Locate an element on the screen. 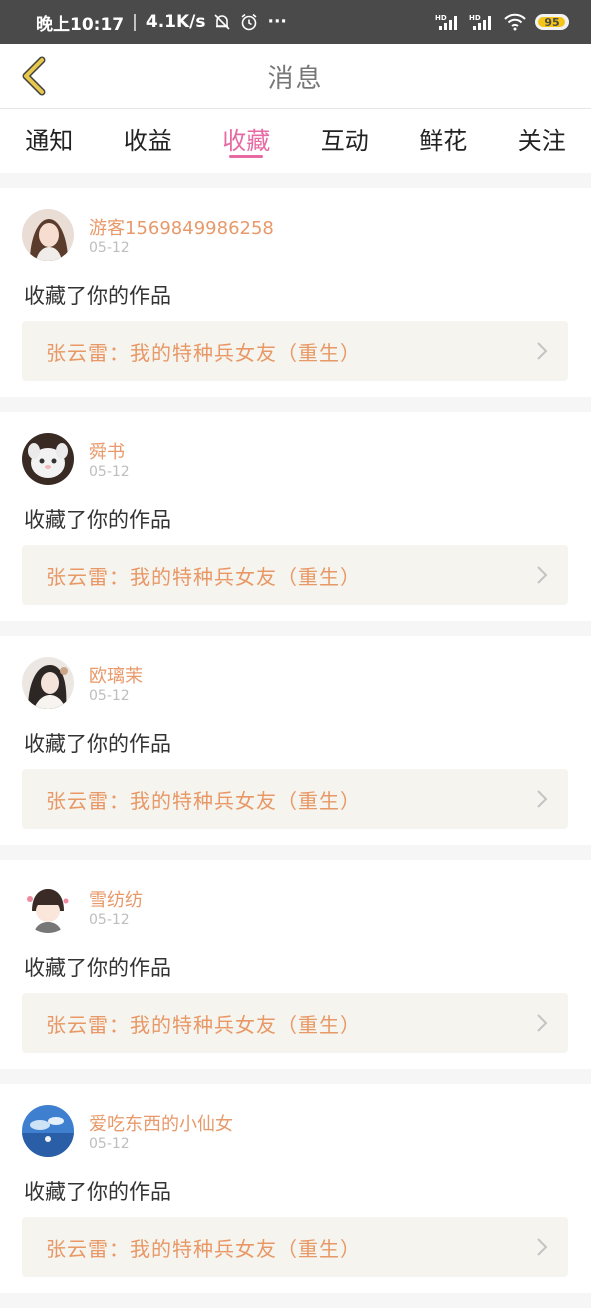 The height and width of the screenshot is (1308, 591). page-title: 消息 is located at coordinates (295, 76).